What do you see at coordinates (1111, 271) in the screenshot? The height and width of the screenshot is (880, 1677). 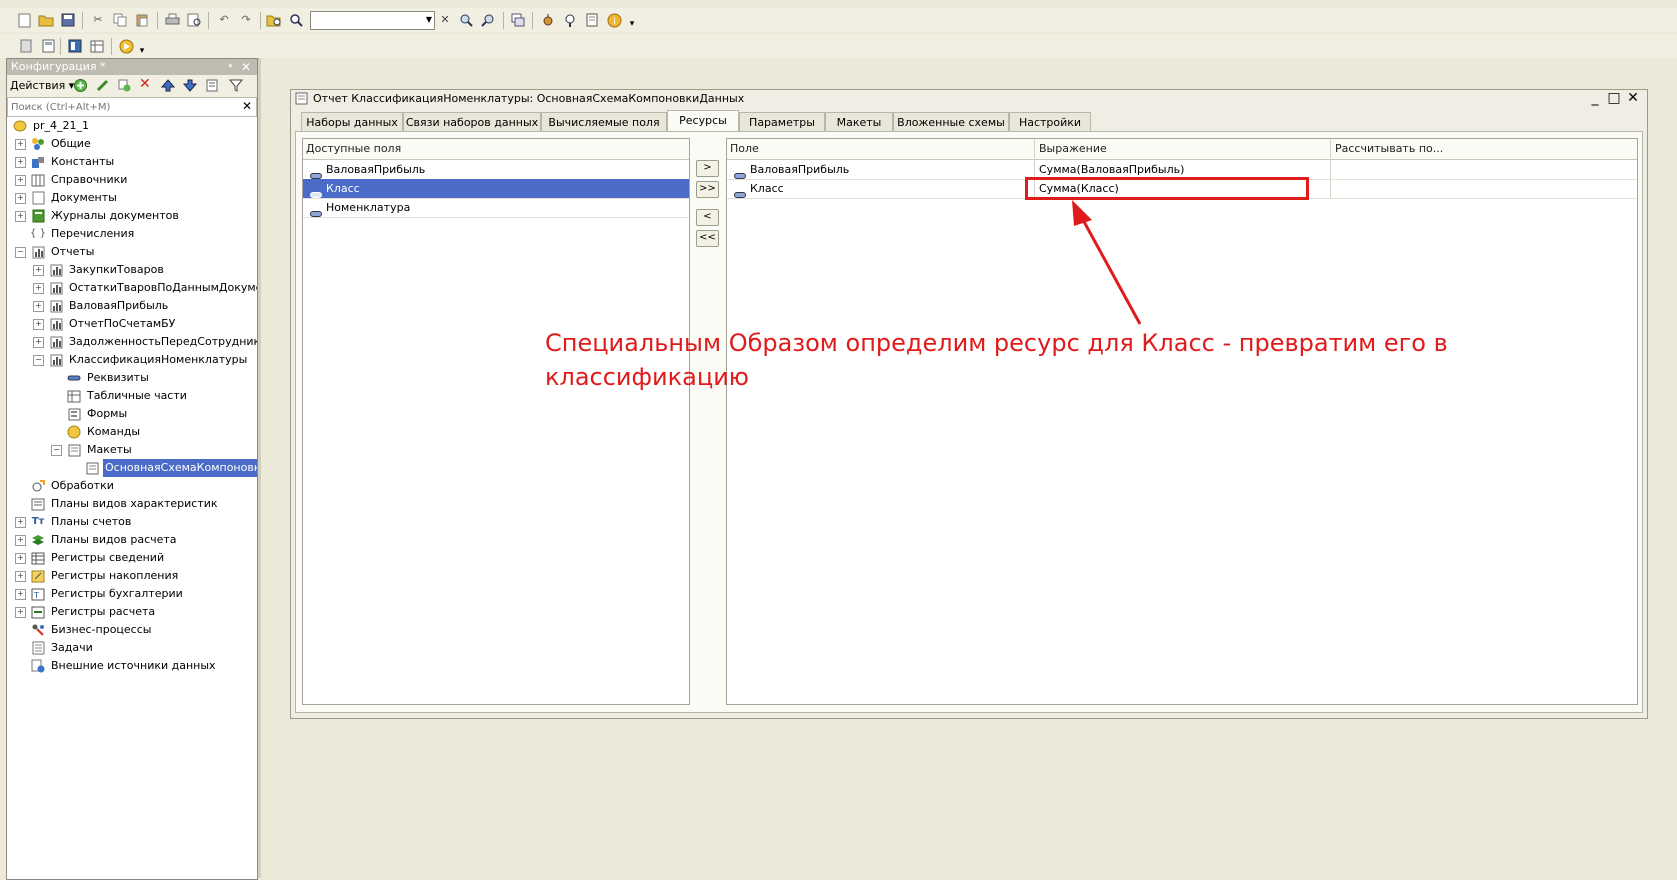 I see `arrow-shaft` at bounding box center [1111, 271].